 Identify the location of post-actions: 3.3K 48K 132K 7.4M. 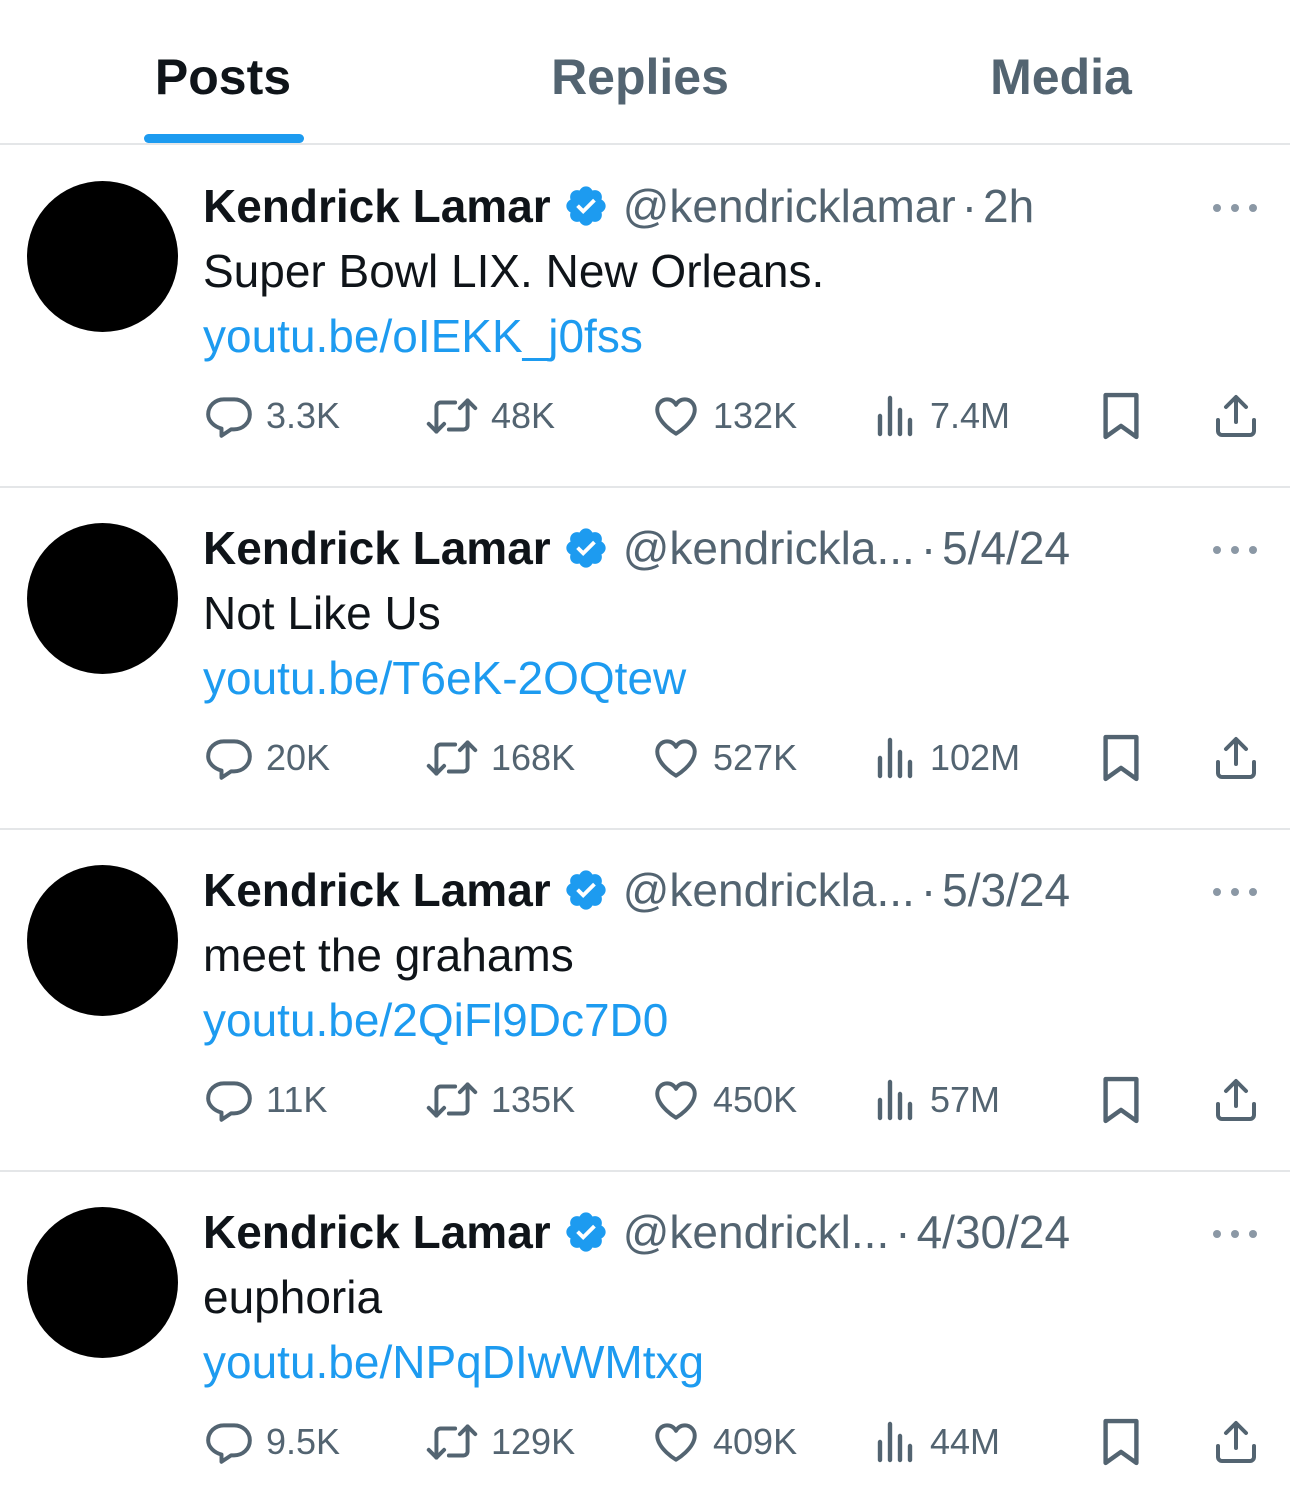
(645, 416).